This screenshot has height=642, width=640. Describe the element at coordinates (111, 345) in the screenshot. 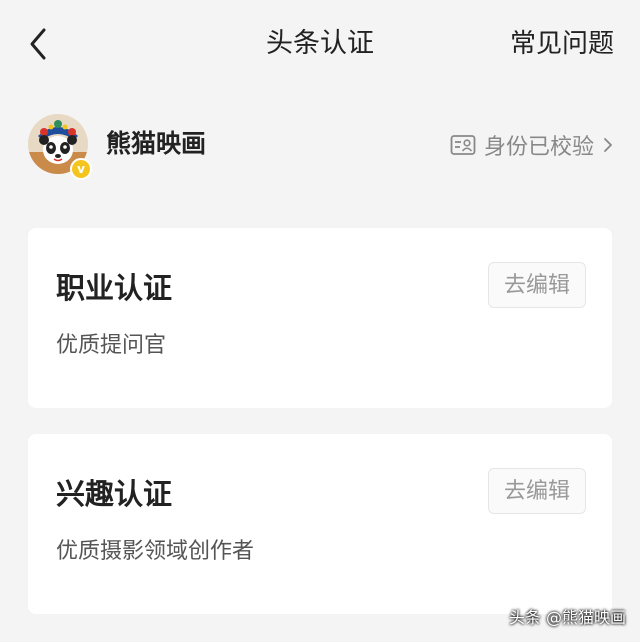

I see `card-description: 优质提问官` at that location.